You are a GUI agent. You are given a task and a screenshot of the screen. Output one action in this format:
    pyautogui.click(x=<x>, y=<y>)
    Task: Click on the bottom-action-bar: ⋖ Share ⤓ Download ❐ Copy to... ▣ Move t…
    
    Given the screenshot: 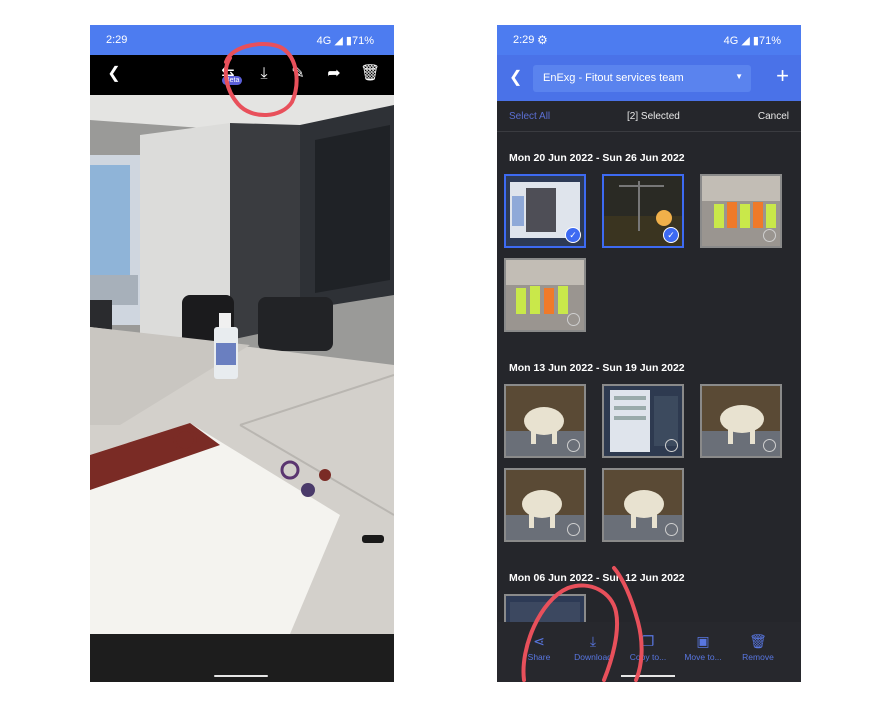 What is the action you would take?
    pyautogui.click(x=649, y=652)
    